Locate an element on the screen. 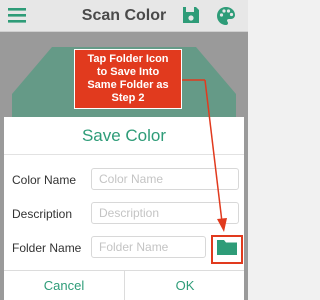  cancel-button: Cancel is located at coordinates (64, 285).